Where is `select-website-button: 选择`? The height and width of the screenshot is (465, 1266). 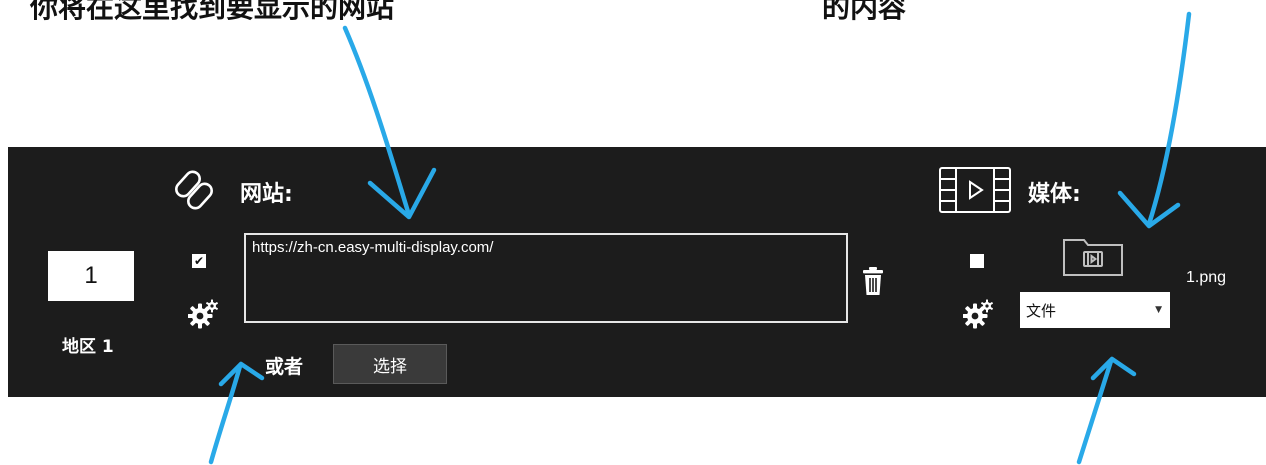
select-website-button: 选择 is located at coordinates (390, 364).